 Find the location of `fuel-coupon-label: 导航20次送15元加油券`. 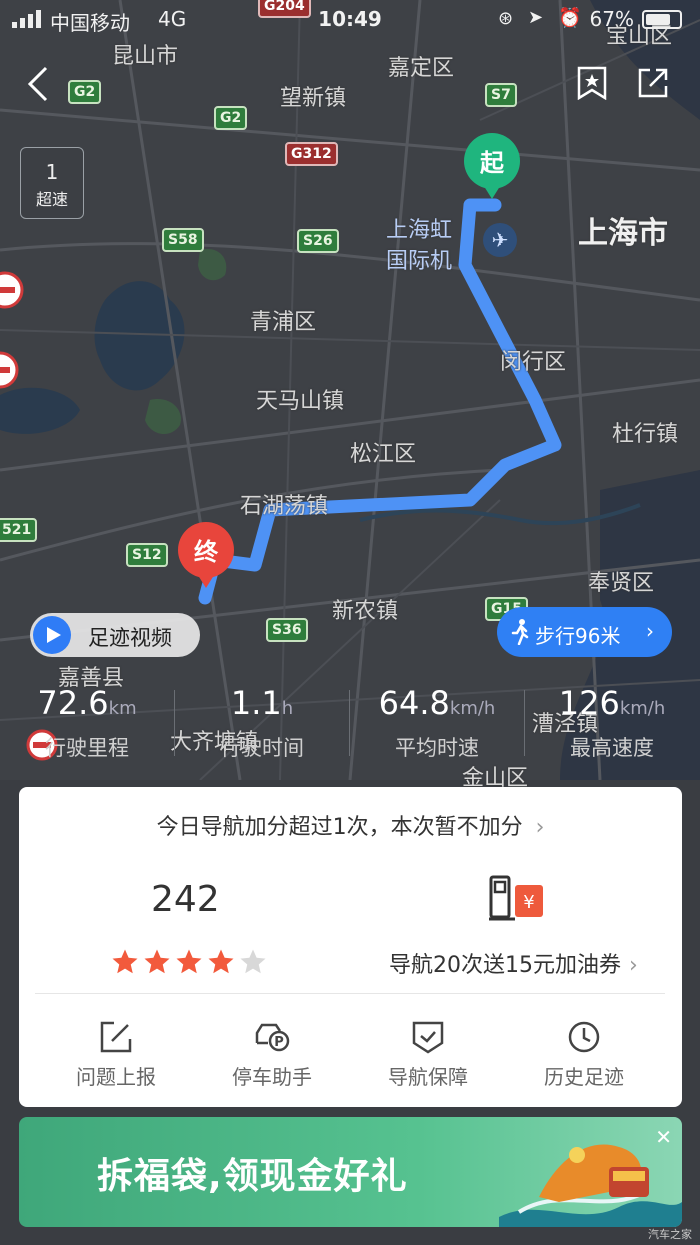

fuel-coupon-label: 导航20次送15元加油券 is located at coordinates (505, 965).